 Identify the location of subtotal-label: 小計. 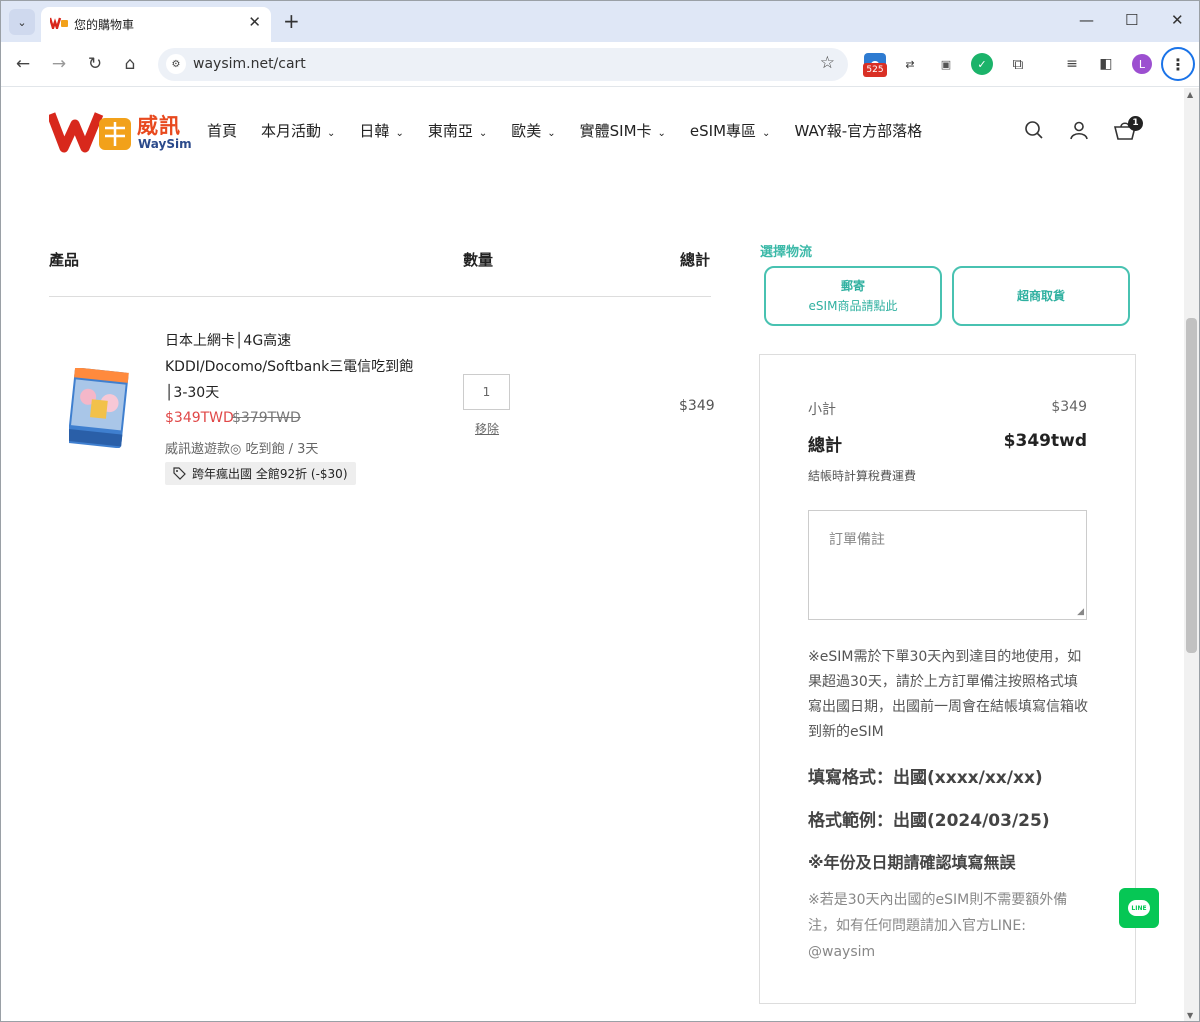
(822, 410).